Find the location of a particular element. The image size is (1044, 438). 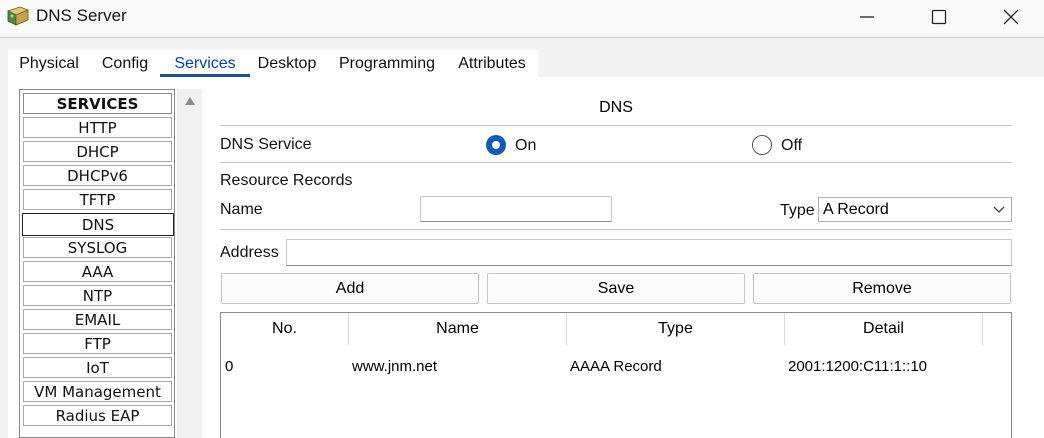

scroll-up-button is located at coordinates (189, 101).